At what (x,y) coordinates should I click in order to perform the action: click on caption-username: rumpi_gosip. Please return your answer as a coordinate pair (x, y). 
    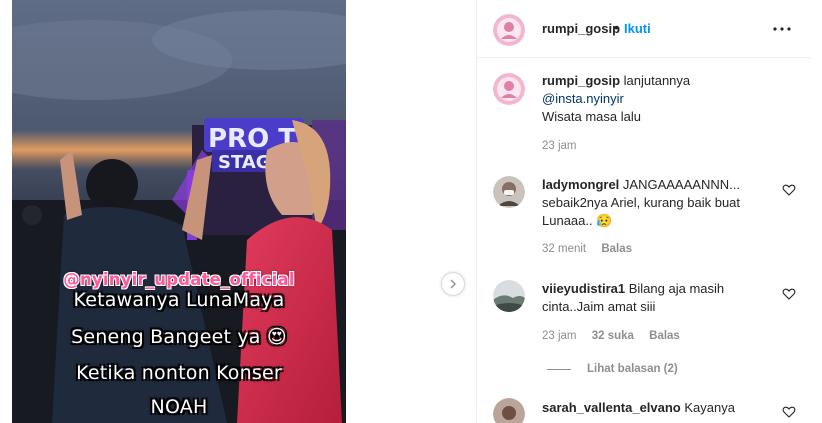
    Looking at the image, I should click on (581, 80).